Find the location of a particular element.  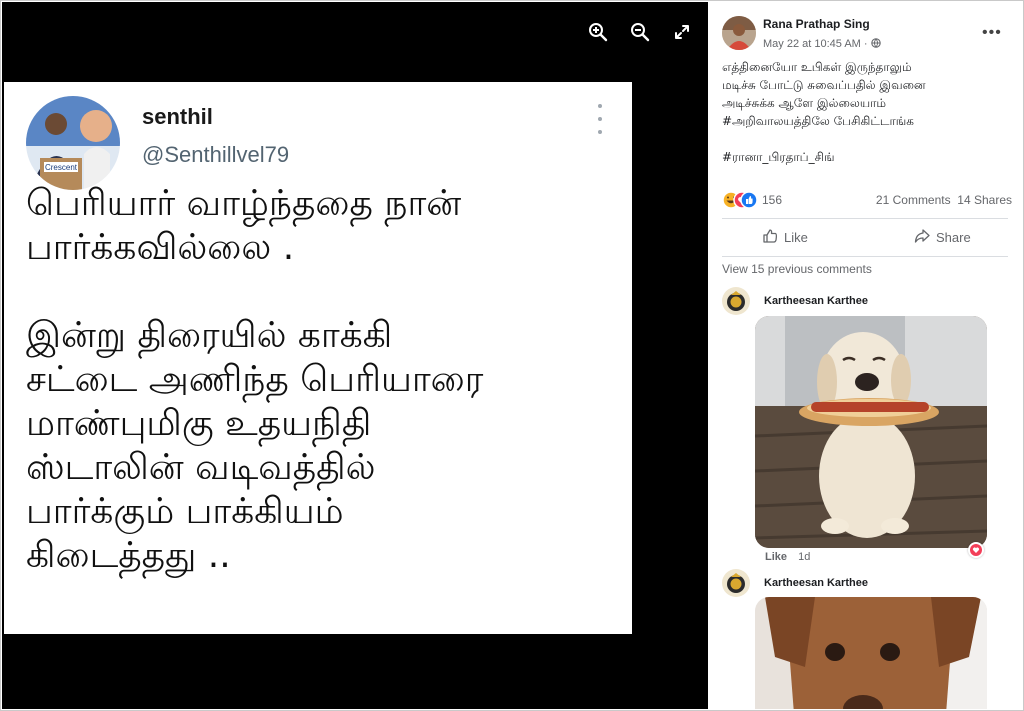

viewer-toolbar is located at coordinates (640, 32).